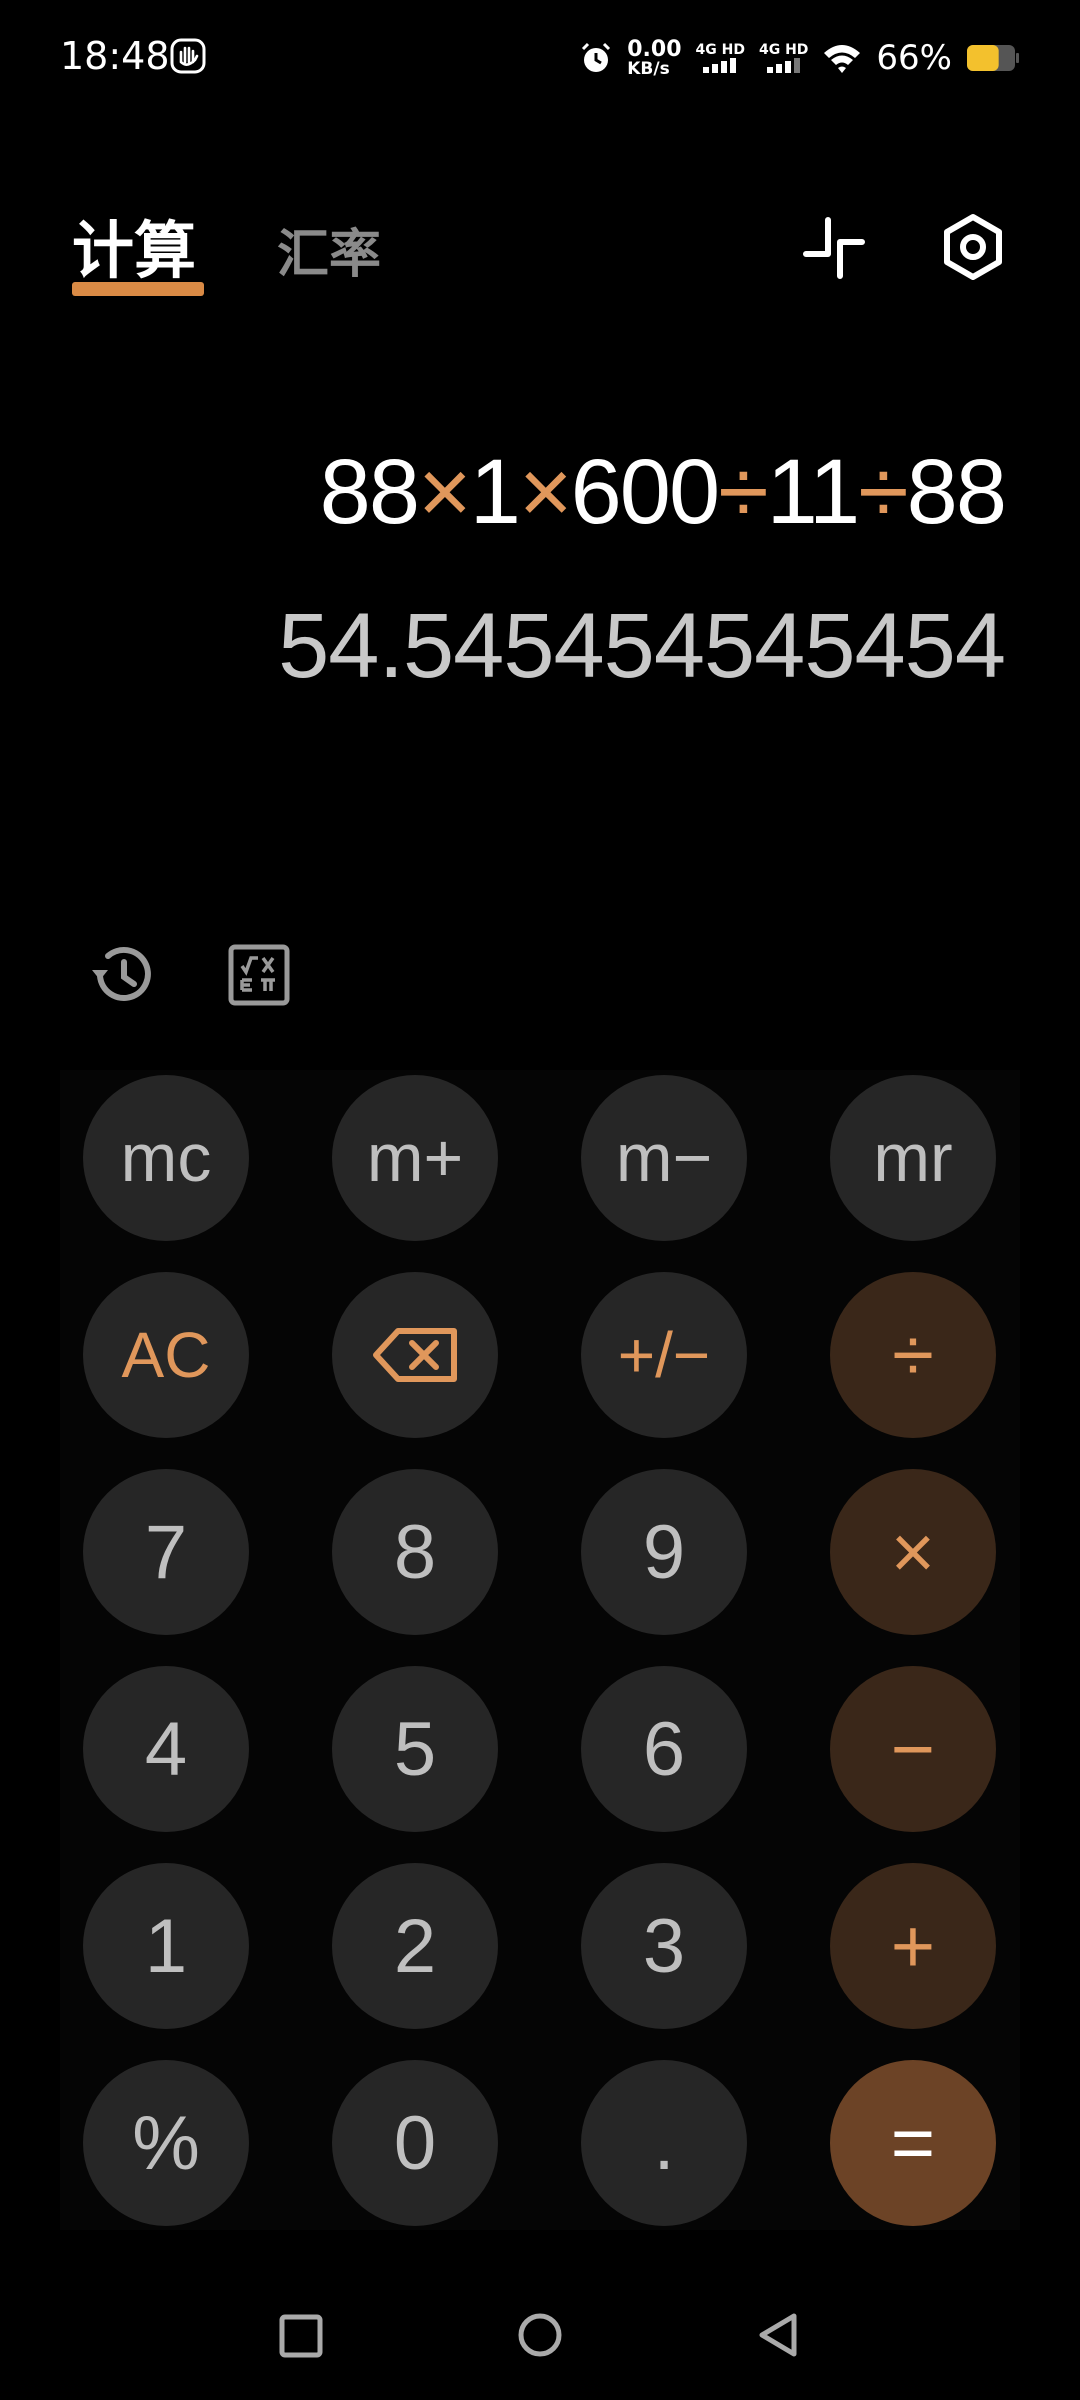  Describe the element at coordinates (664, 1355) in the screenshot. I see `key-sign-toggle: +/−` at that location.